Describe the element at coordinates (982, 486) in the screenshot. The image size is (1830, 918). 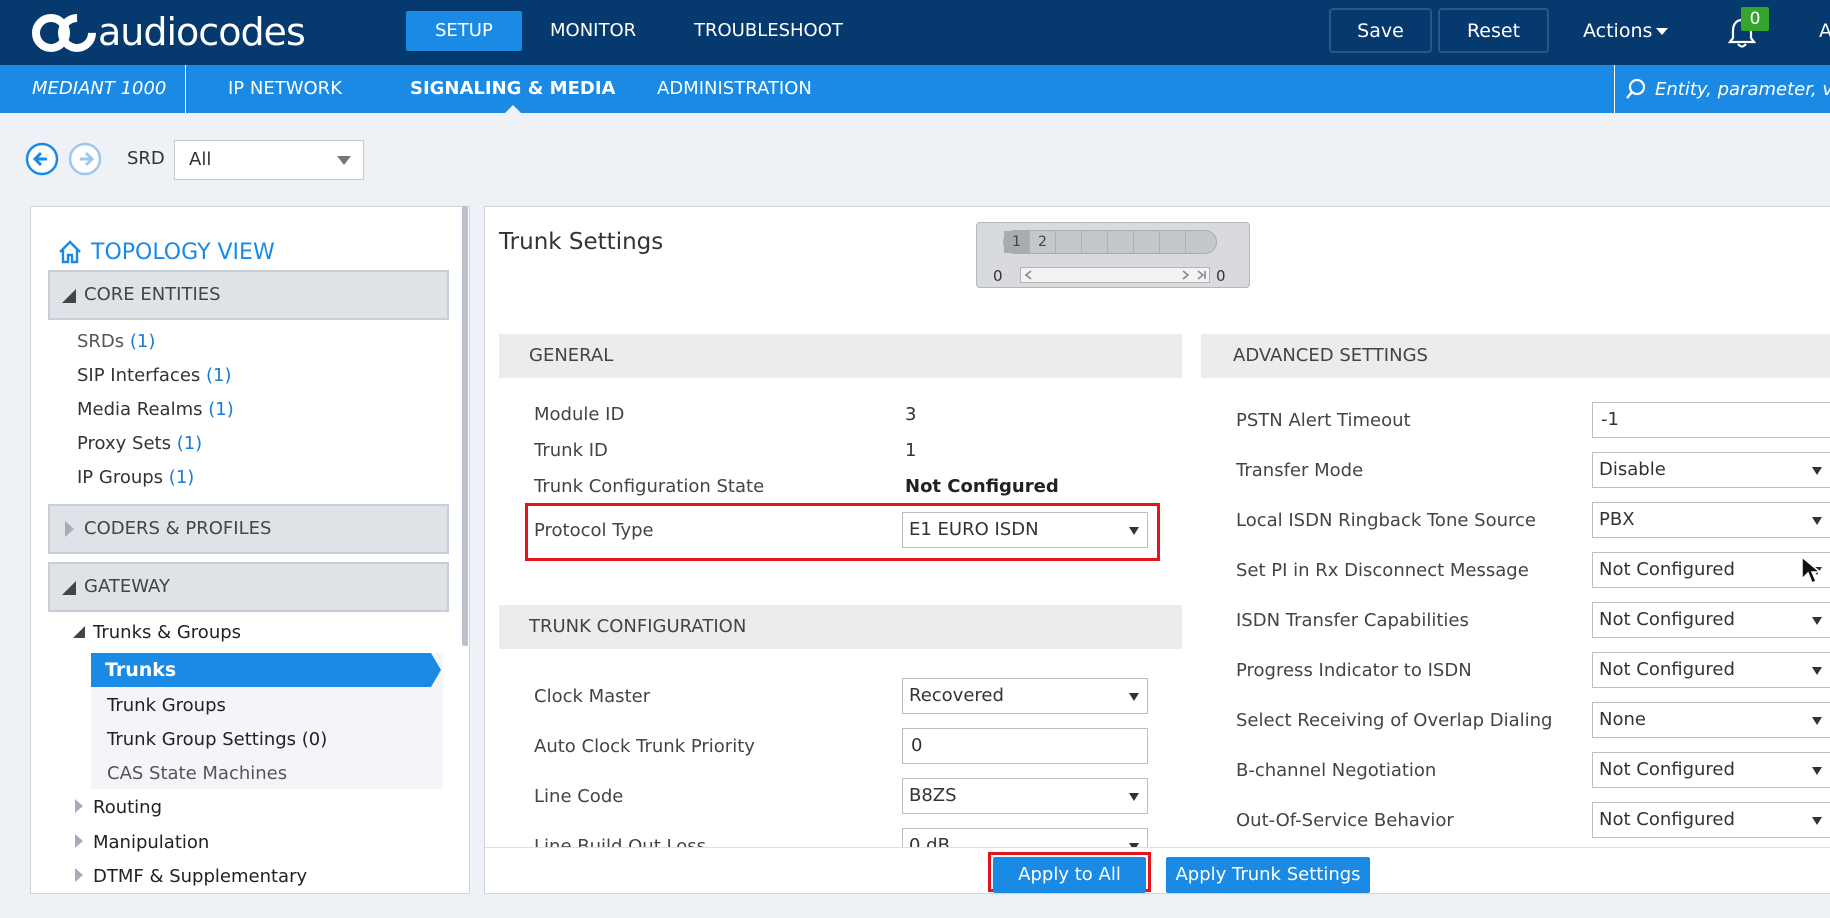
I see `trunk-config-state-value: Not Configured` at that location.